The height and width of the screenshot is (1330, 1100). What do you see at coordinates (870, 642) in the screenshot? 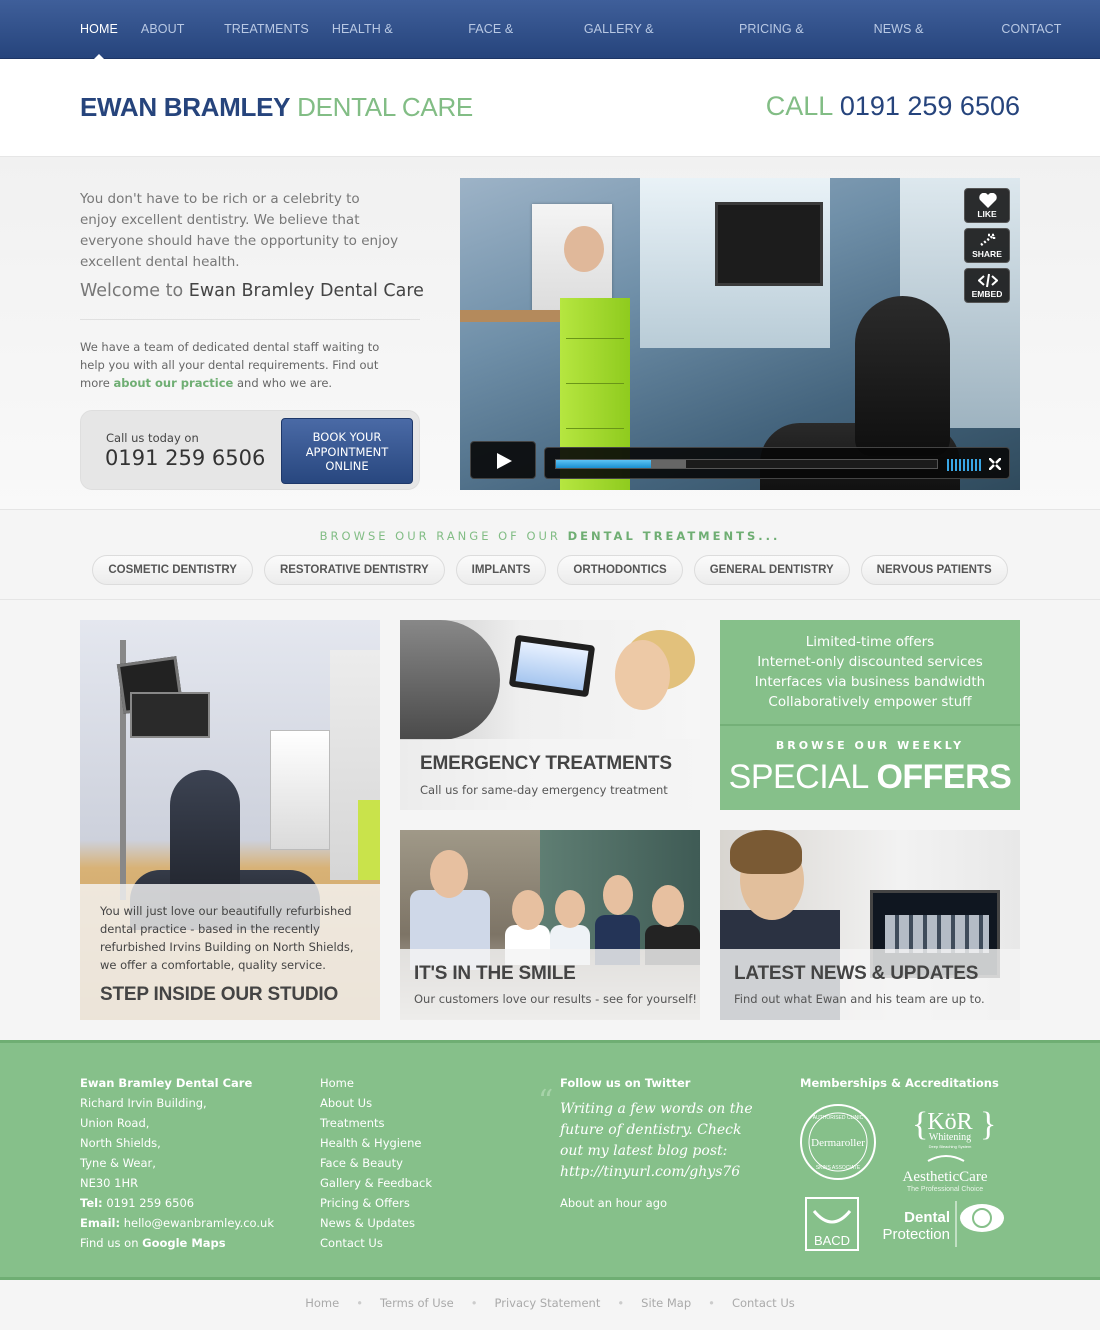
I see `offer-line-1: Limited-time offers` at bounding box center [870, 642].